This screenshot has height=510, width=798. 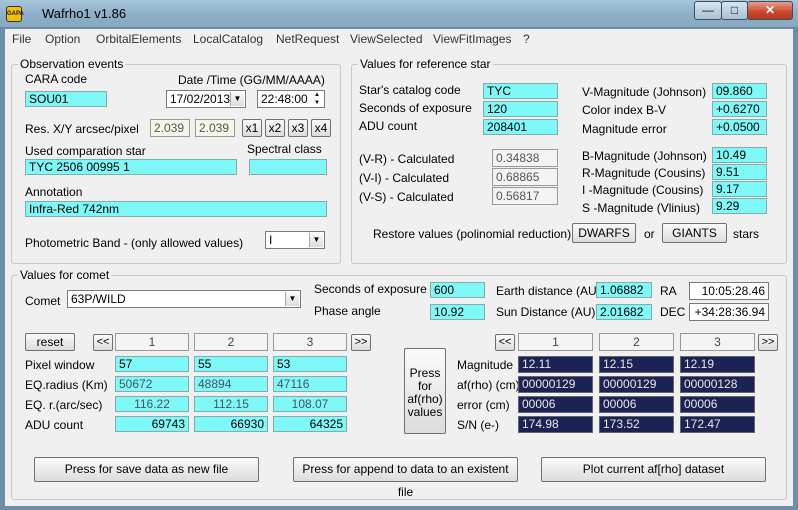 What do you see at coordinates (399, 14) in the screenshot?
I see `title-bar: GAPA Wafrho1 v1.86 — □ ✕` at bounding box center [399, 14].